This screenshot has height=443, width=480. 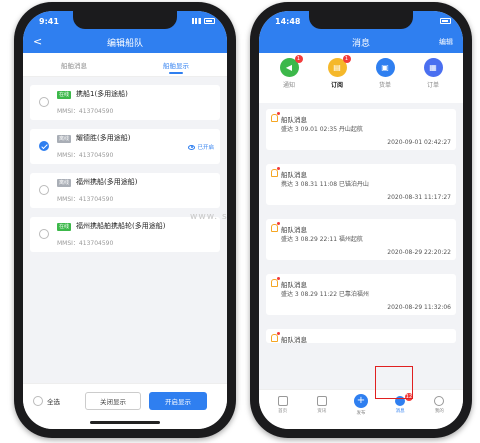 What do you see at coordinates (209, 217) in the screenshot?
I see `watermark: www. s` at bounding box center [209, 217].